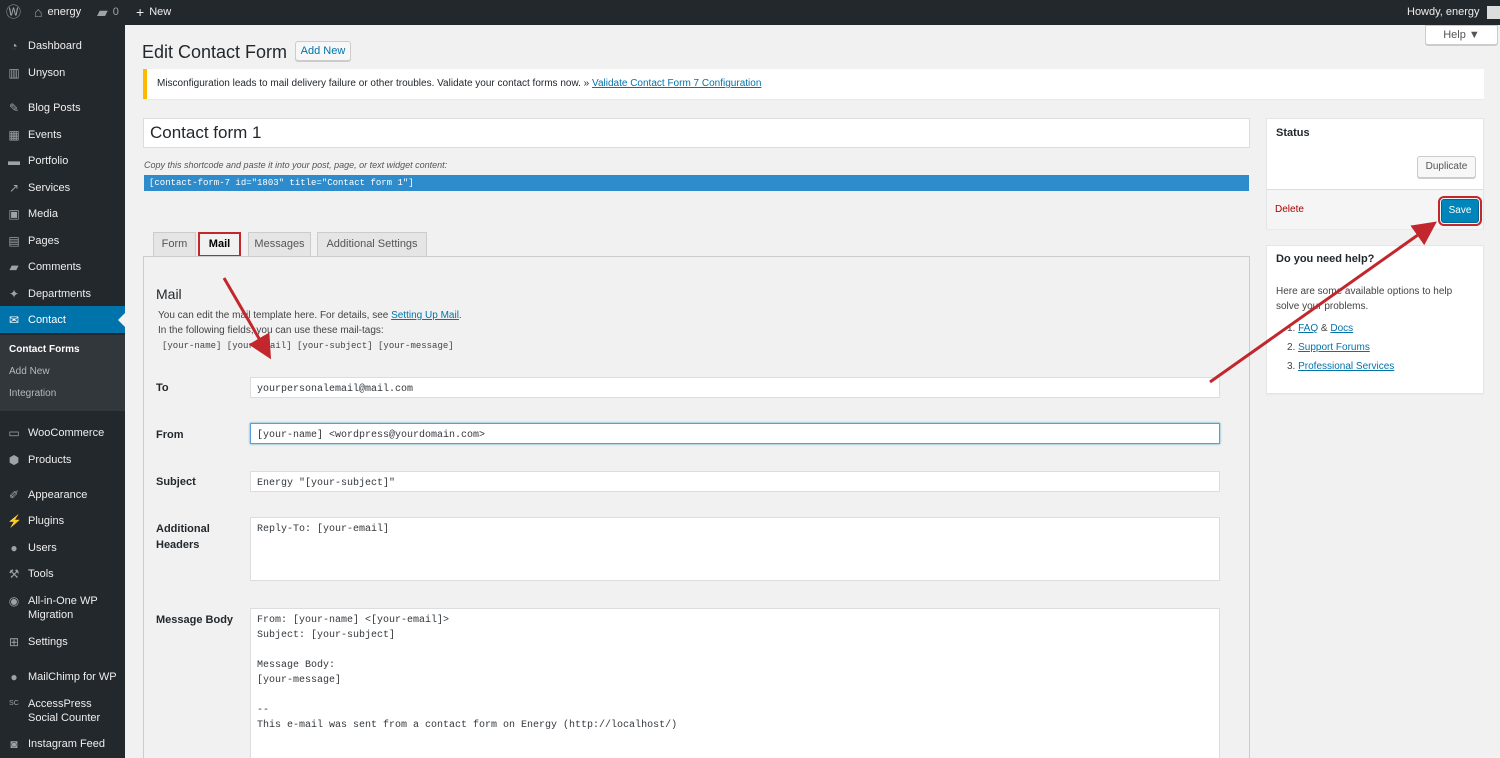 This screenshot has height=758, width=1500. Describe the element at coordinates (735, 387) in the screenshot. I see `to-field: yourpersonalemail@mail.com` at that location.